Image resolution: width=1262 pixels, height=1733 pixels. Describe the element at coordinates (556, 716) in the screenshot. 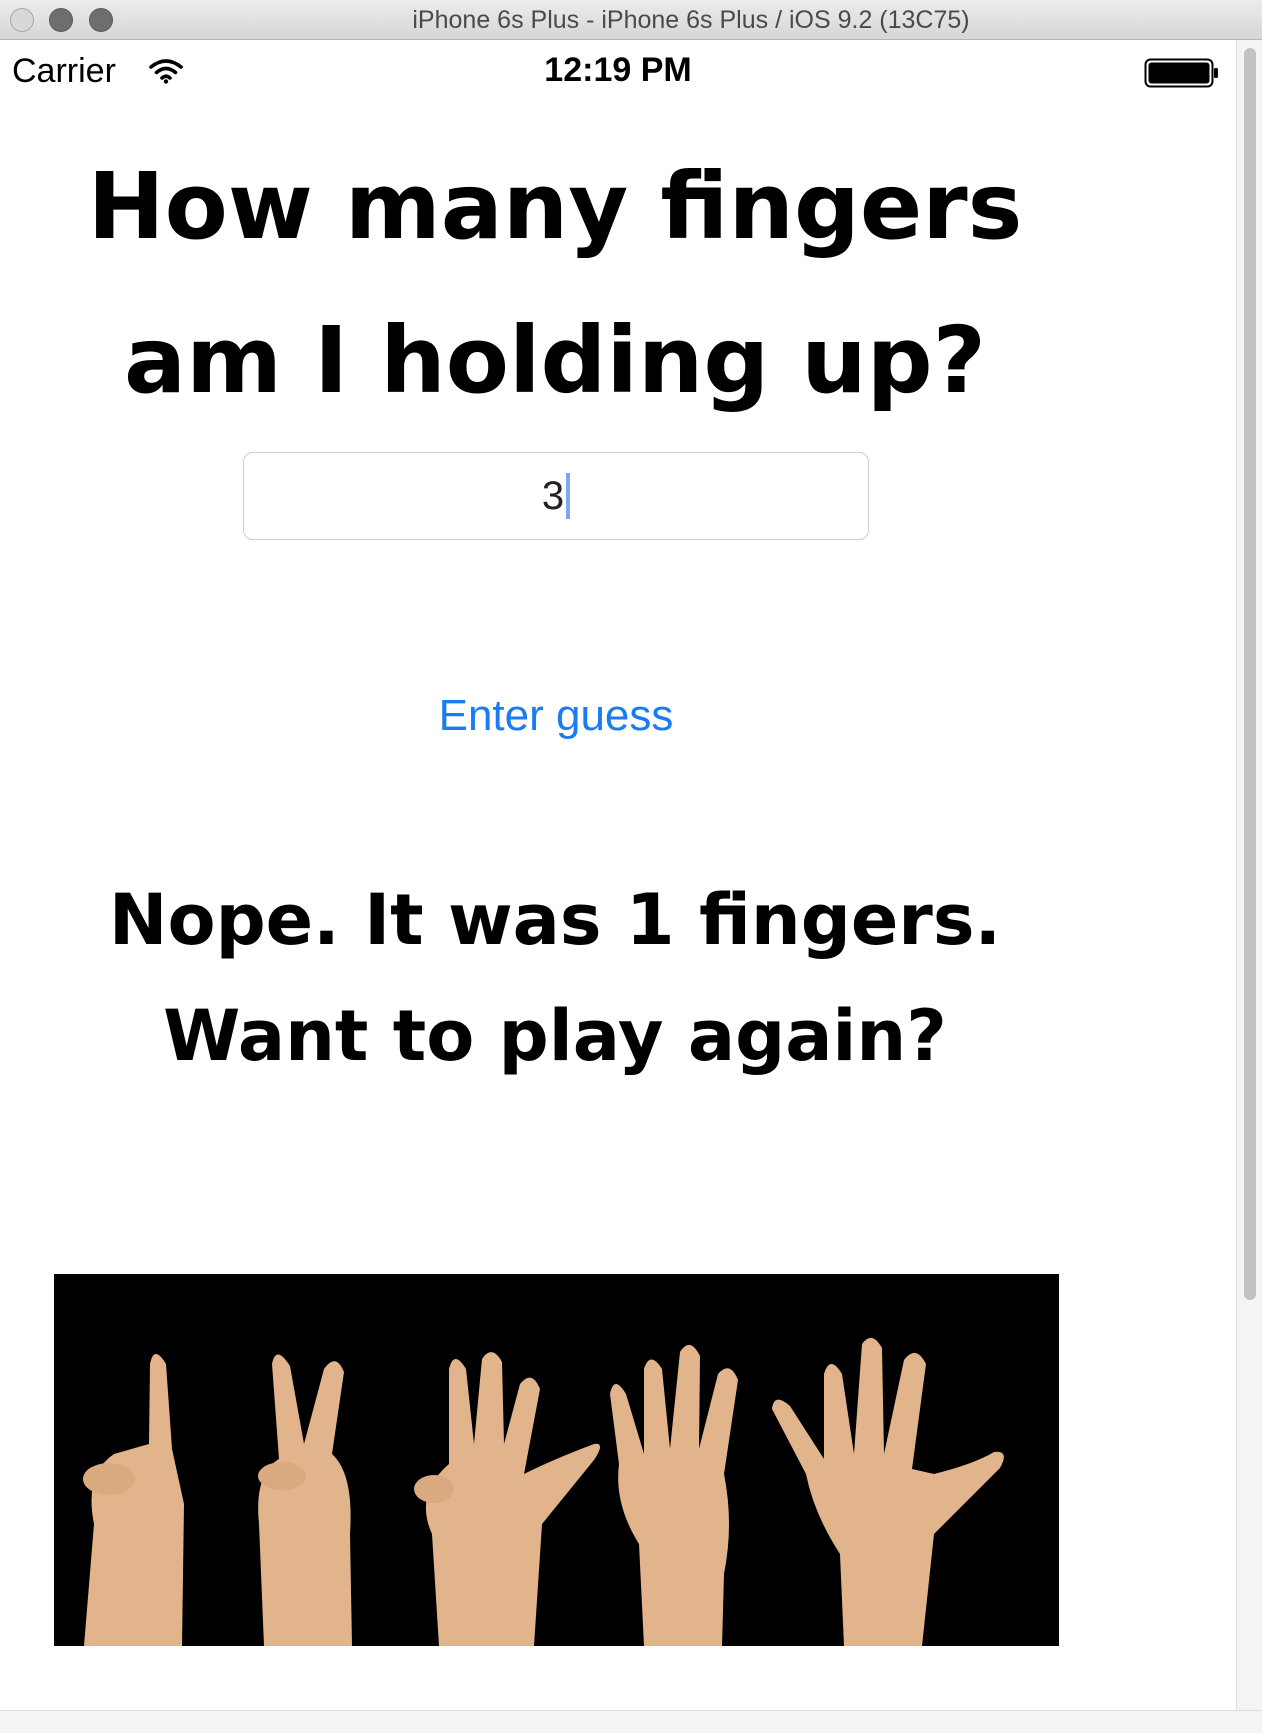

I see `enter-guess-button: Enter guess` at that location.